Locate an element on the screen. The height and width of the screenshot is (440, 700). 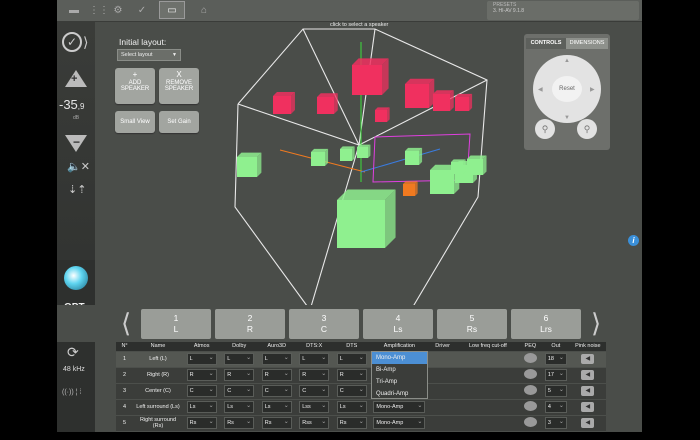
output-select: 4 is located at coordinates (555, 407).